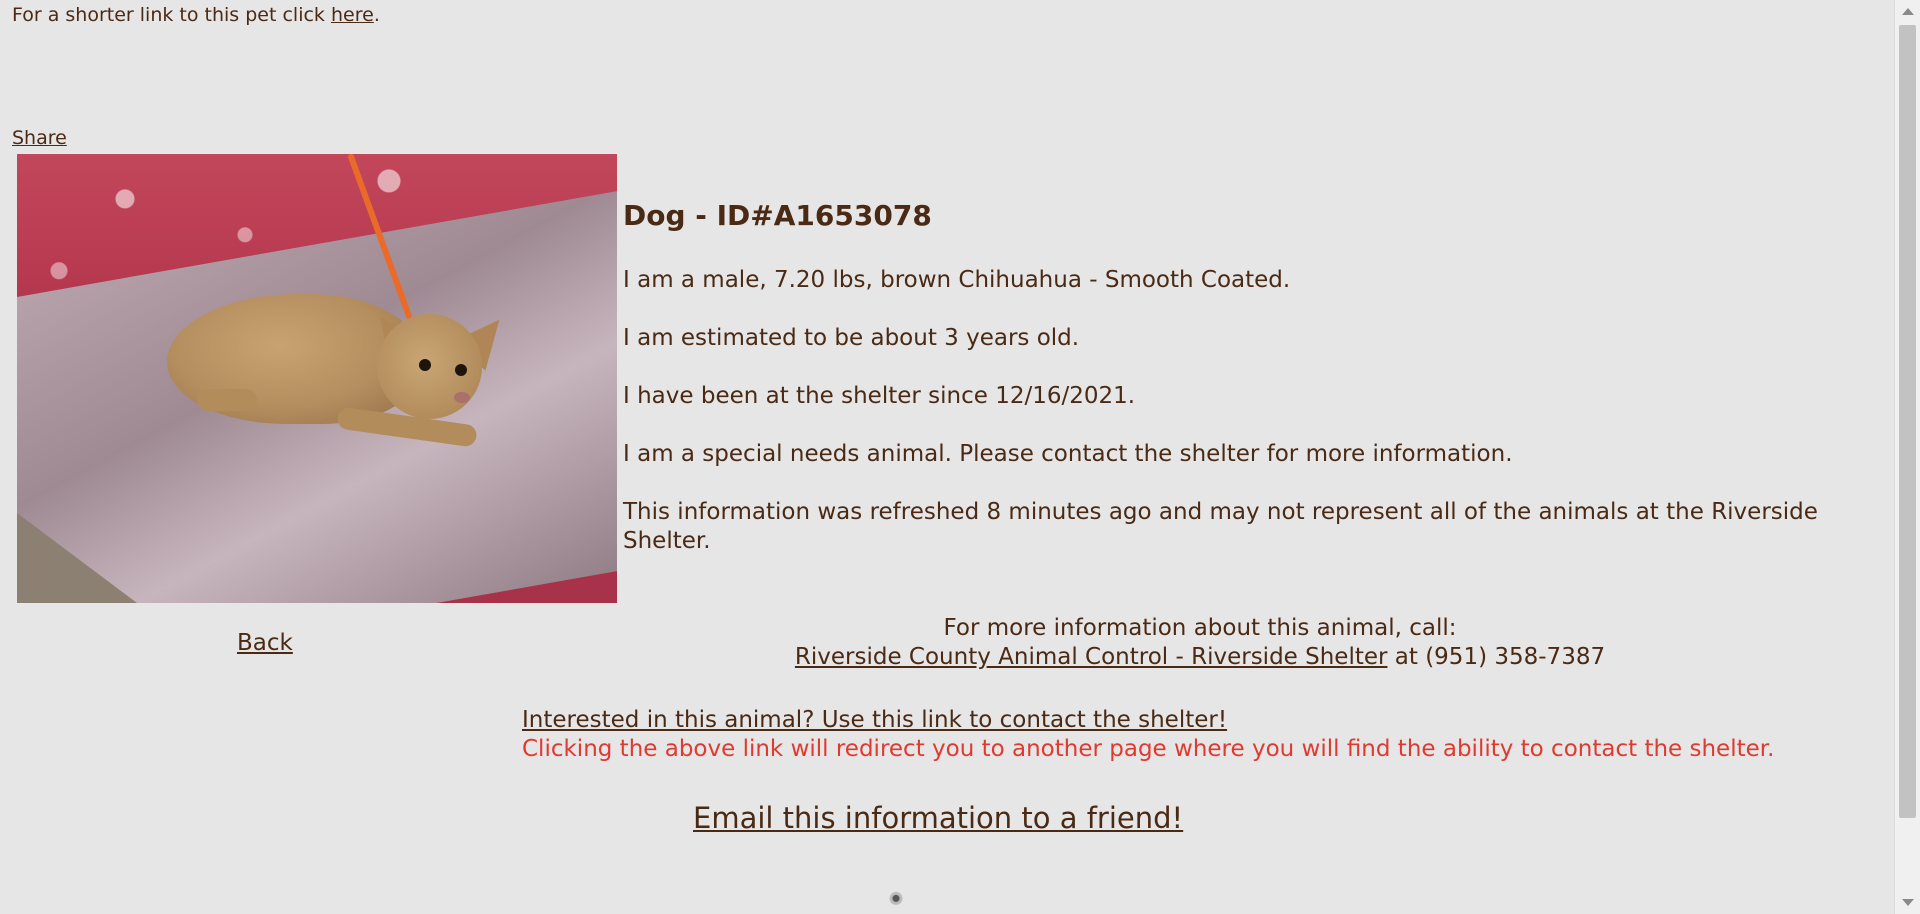  Describe the element at coordinates (1907, 421) in the screenshot. I see `scrollbar-thumb` at that location.